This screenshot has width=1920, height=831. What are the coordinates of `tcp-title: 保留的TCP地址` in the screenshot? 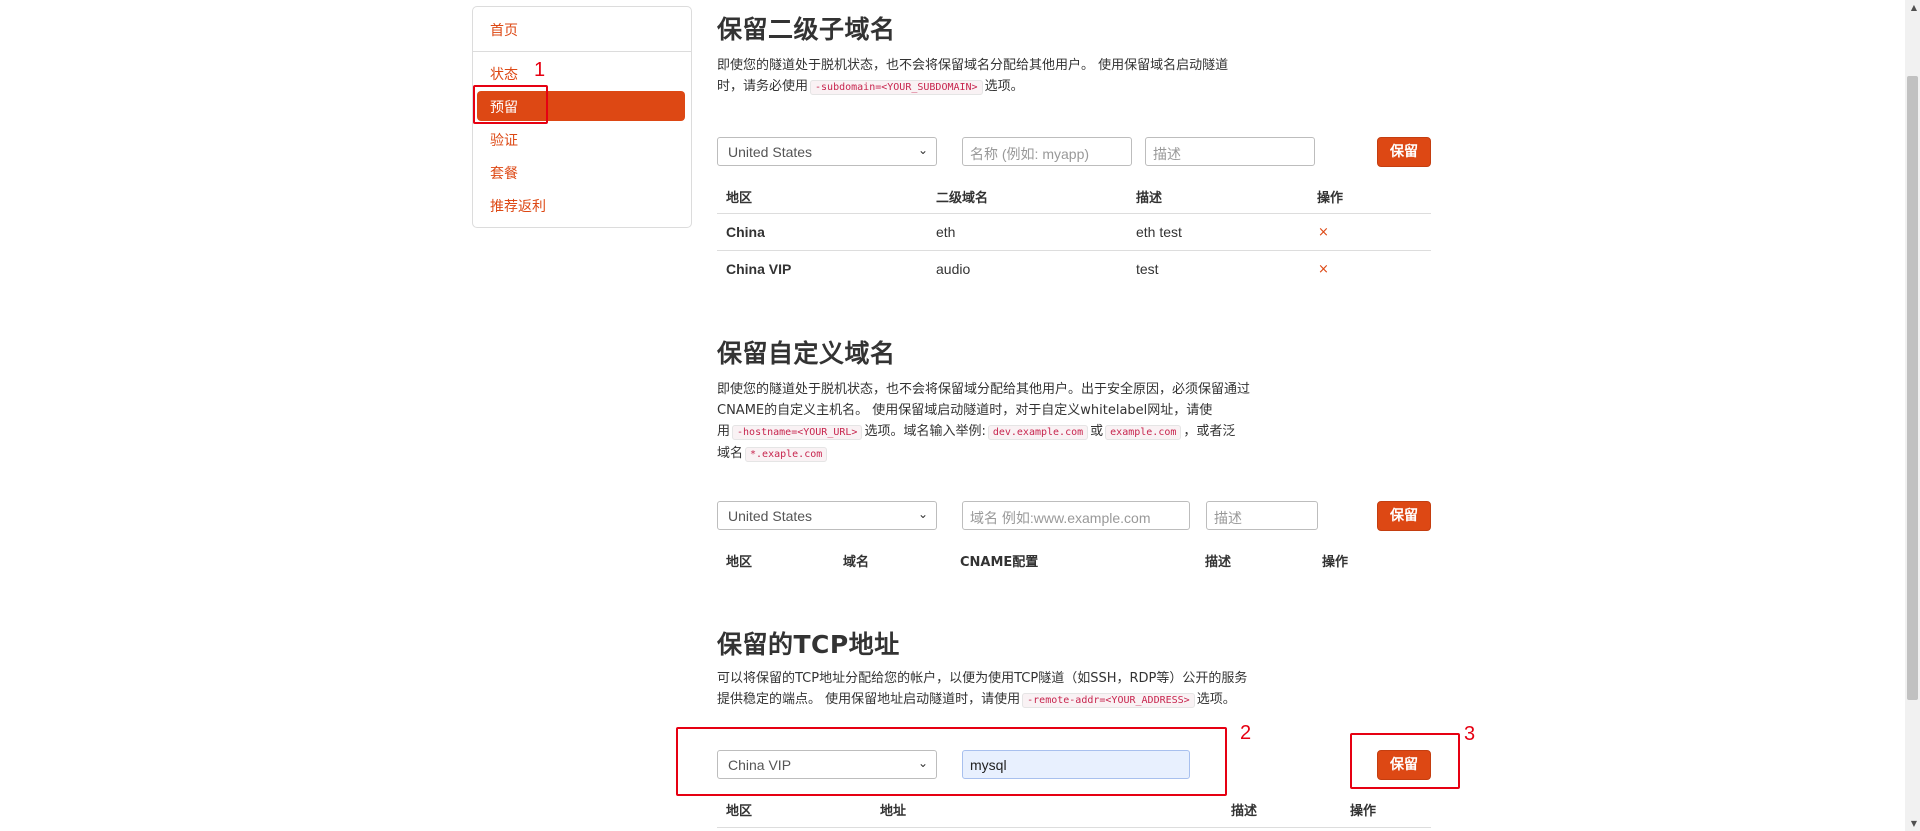 It's located at (808, 644).